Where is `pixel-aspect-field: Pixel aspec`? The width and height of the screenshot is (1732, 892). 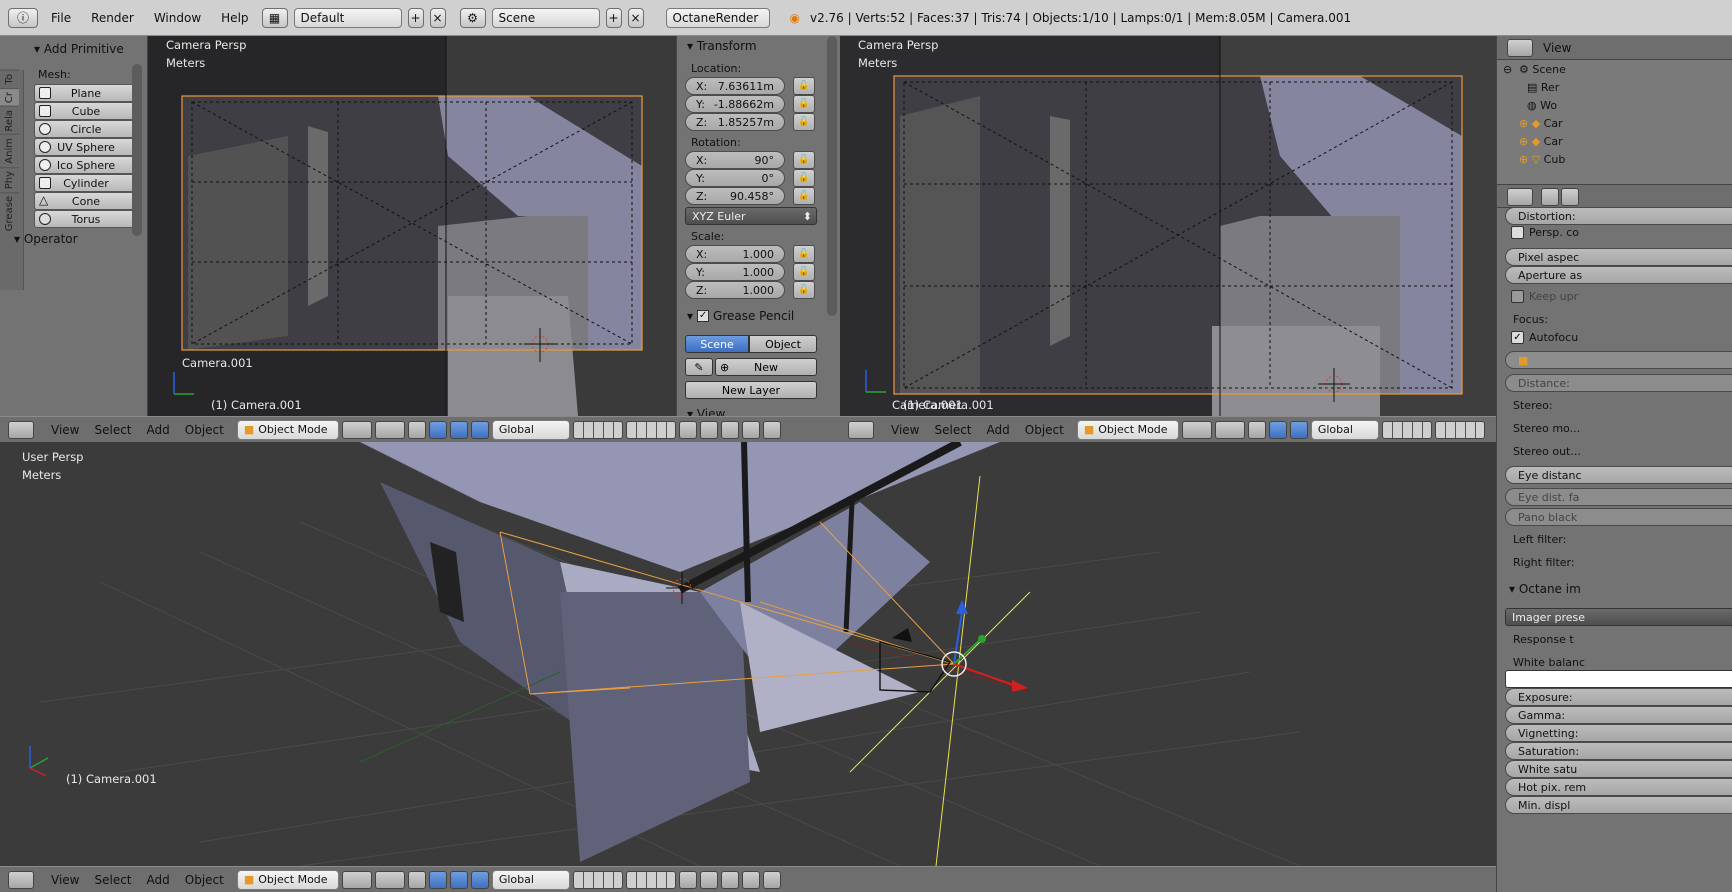
pixel-aspect-field: Pixel aspec is located at coordinates (1618, 257).